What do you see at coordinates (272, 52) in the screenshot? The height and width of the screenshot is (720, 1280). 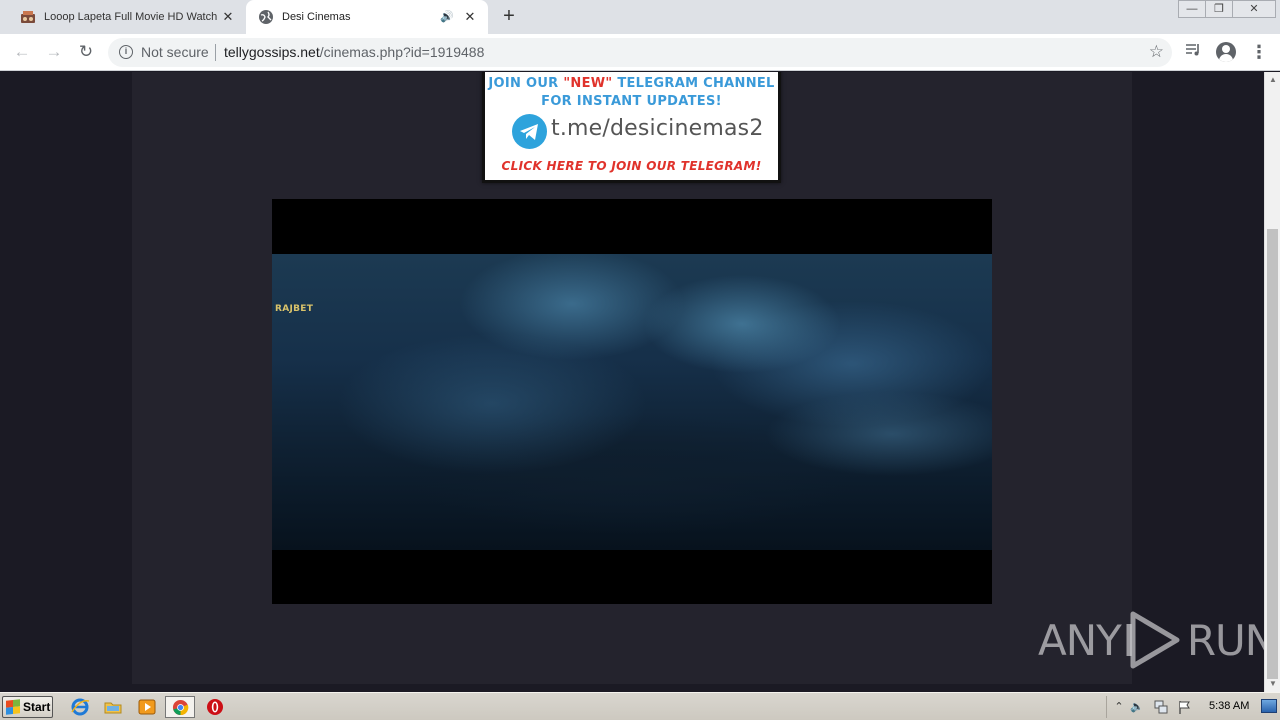 I see `url-host: tellygossips.net` at bounding box center [272, 52].